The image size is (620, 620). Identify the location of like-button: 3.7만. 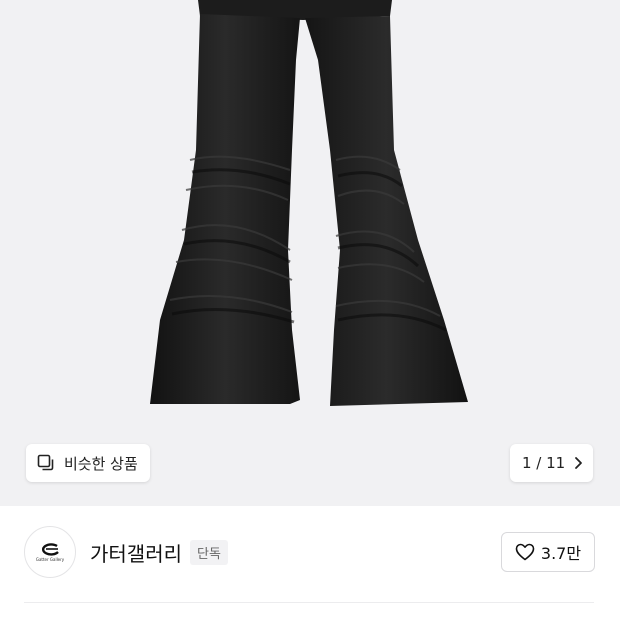
(548, 552).